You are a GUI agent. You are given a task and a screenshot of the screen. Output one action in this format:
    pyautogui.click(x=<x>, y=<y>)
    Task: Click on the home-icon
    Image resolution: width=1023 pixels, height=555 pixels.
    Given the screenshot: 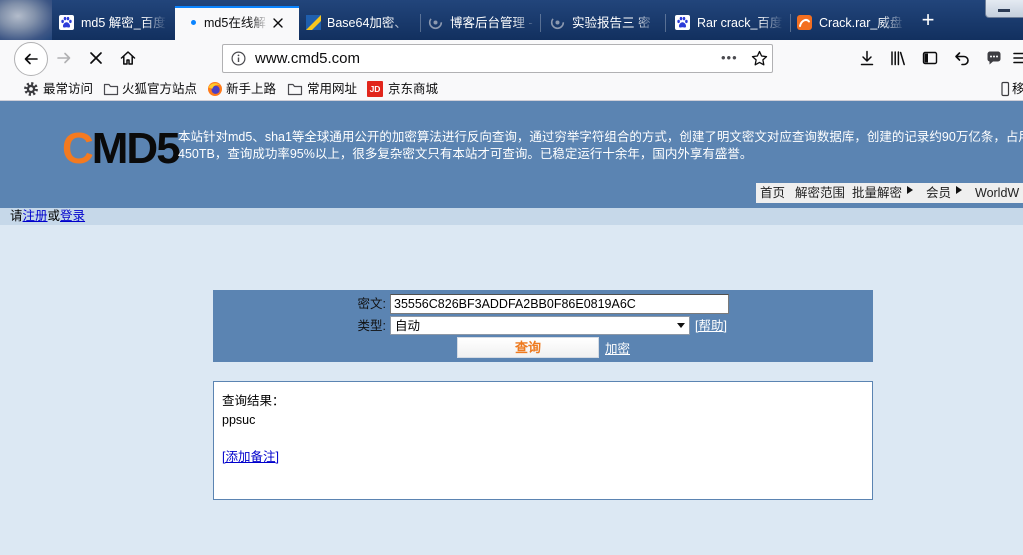 What is the action you would take?
    pyautogui.click(x=128, y=58)
    